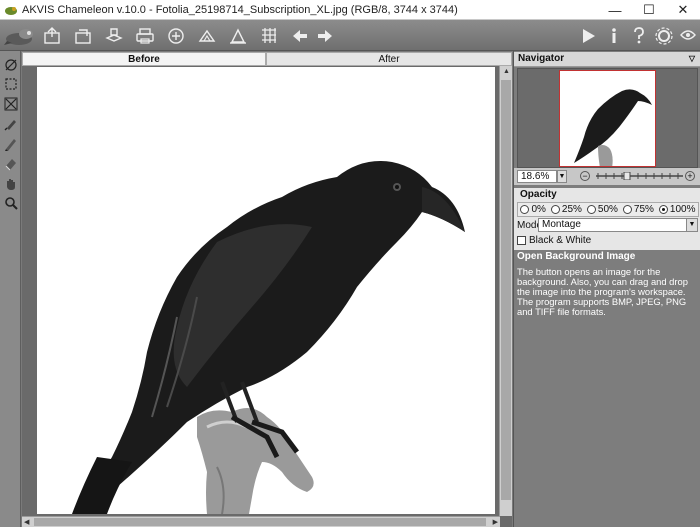 This screenshot has width=700, height=527. I want to click on horizontal-scroll-thumb, so click(260, 522).